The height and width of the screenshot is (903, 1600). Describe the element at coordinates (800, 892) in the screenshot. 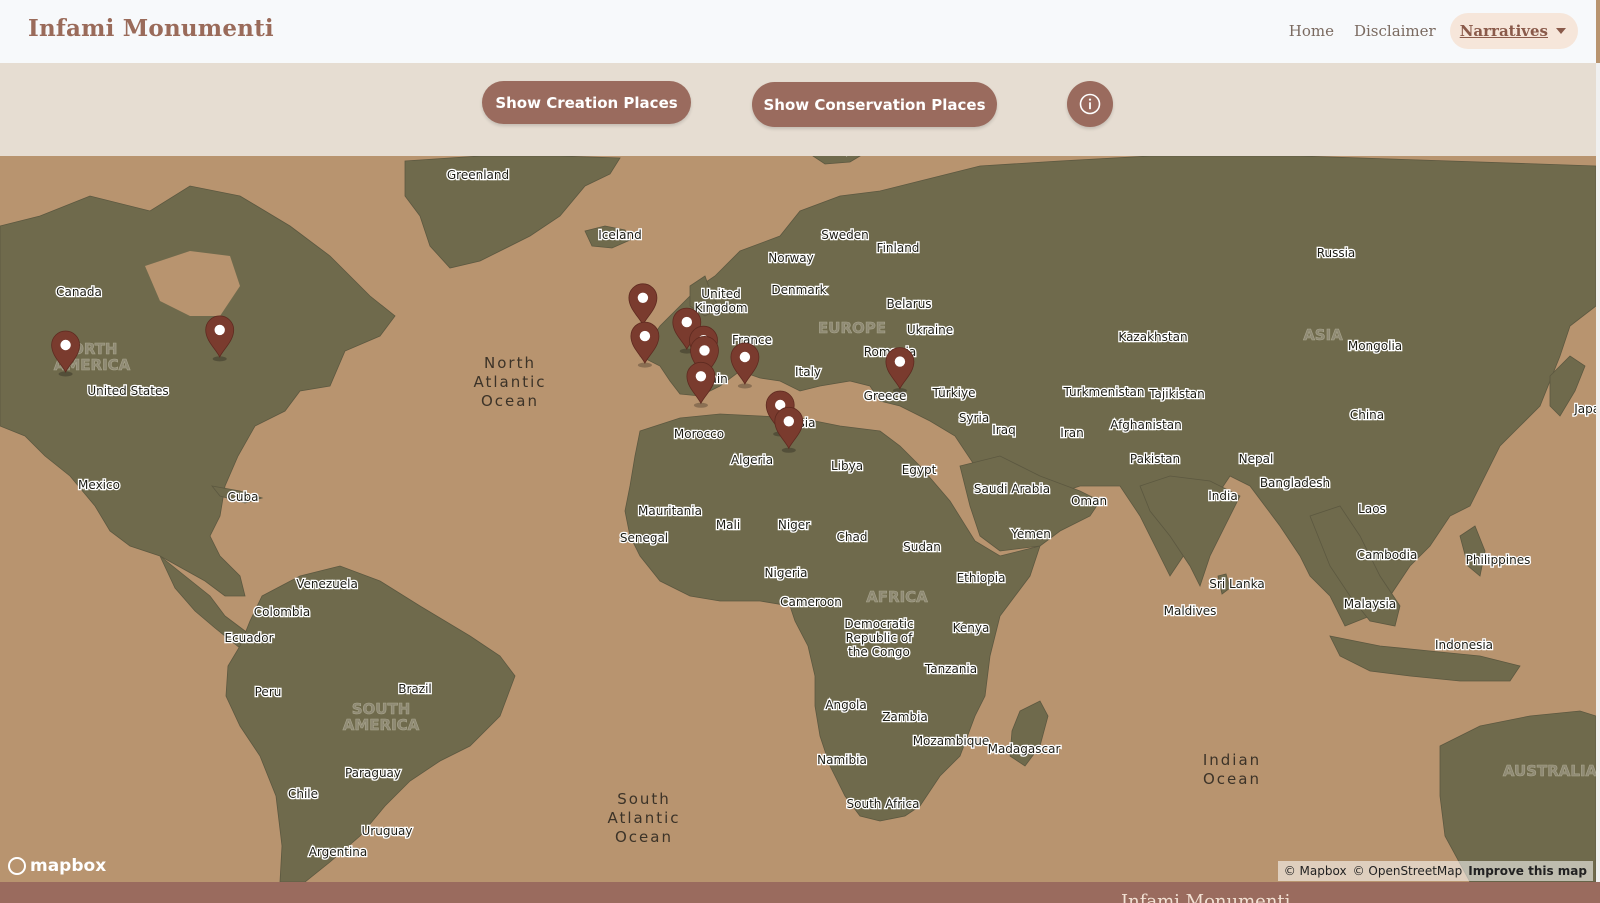

I see `footer: Infami Monumenti` at that location.